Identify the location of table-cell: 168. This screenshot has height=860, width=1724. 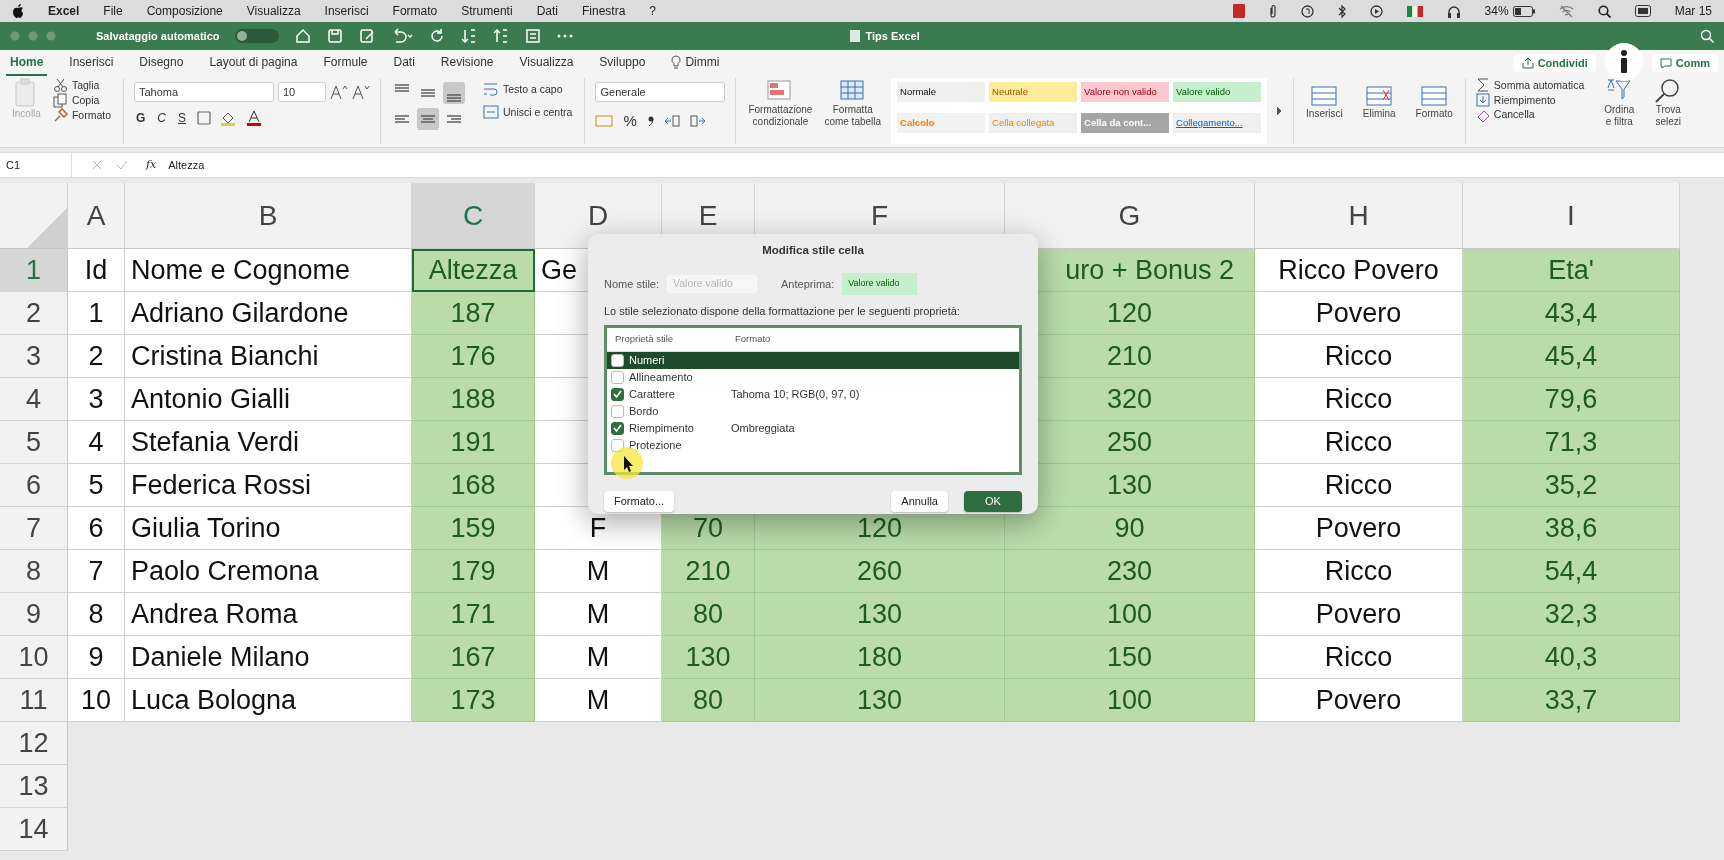
(473, 485).